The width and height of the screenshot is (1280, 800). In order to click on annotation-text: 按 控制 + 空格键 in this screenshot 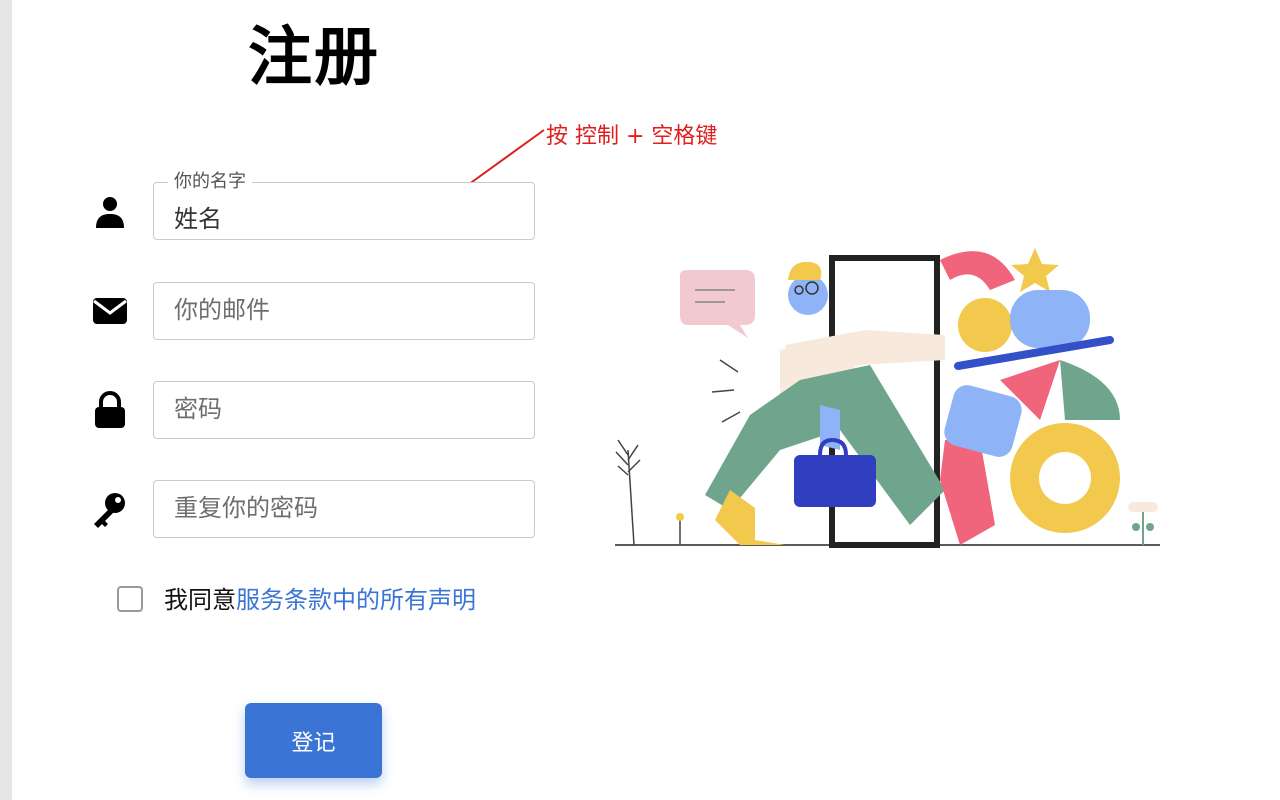, I will do `click(632, 136)`.